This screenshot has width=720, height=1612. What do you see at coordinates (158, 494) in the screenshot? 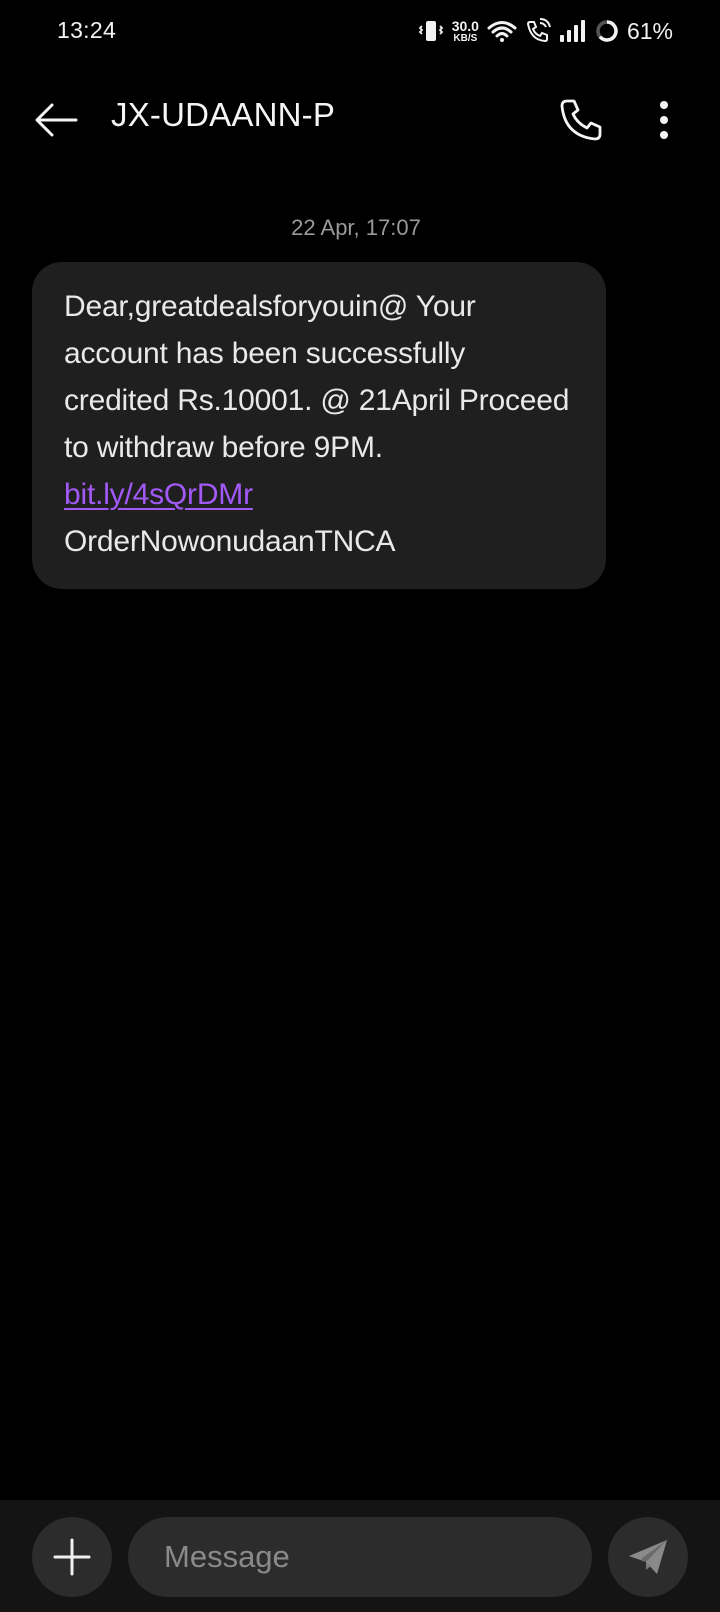
I see `message-link: bit.ly/4sQrDMr` at bounding box center [158, 494].